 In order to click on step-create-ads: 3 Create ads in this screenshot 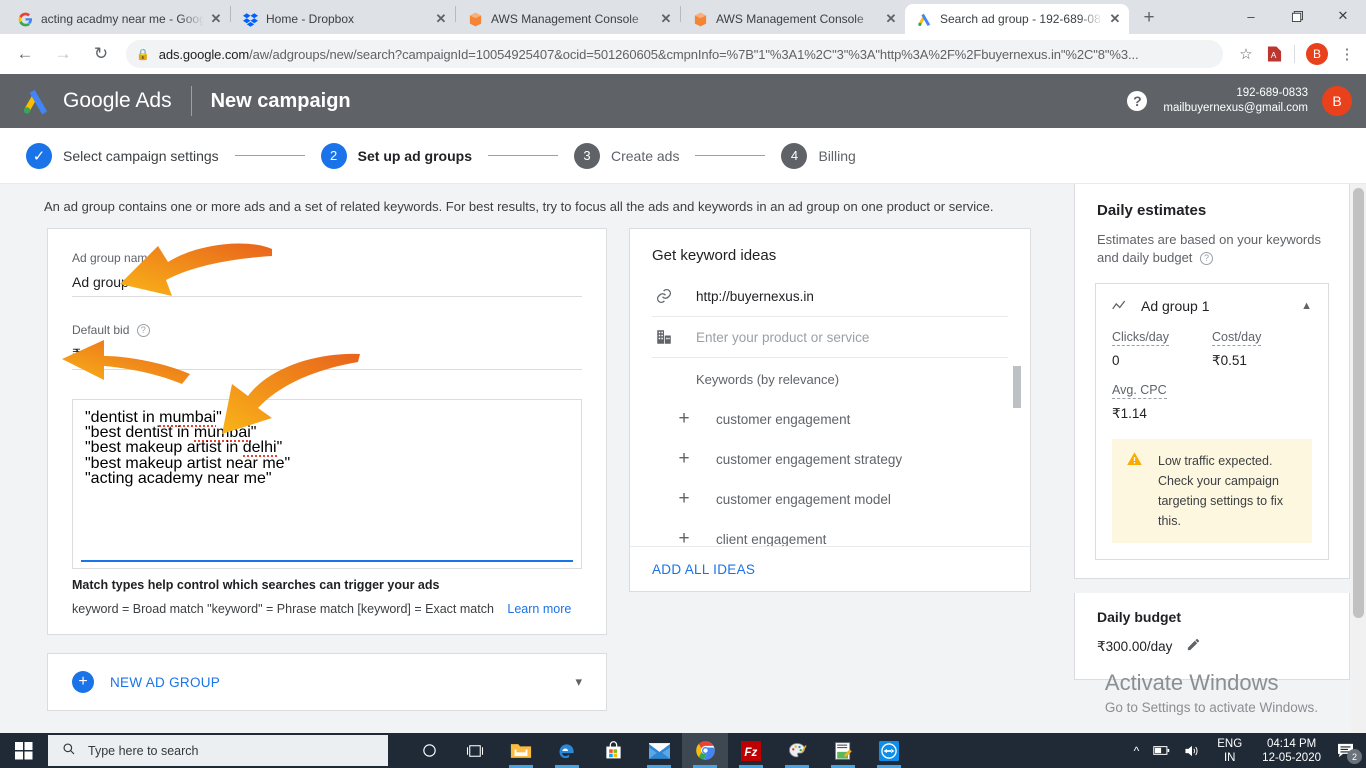, I will do `click(626, 155)`.